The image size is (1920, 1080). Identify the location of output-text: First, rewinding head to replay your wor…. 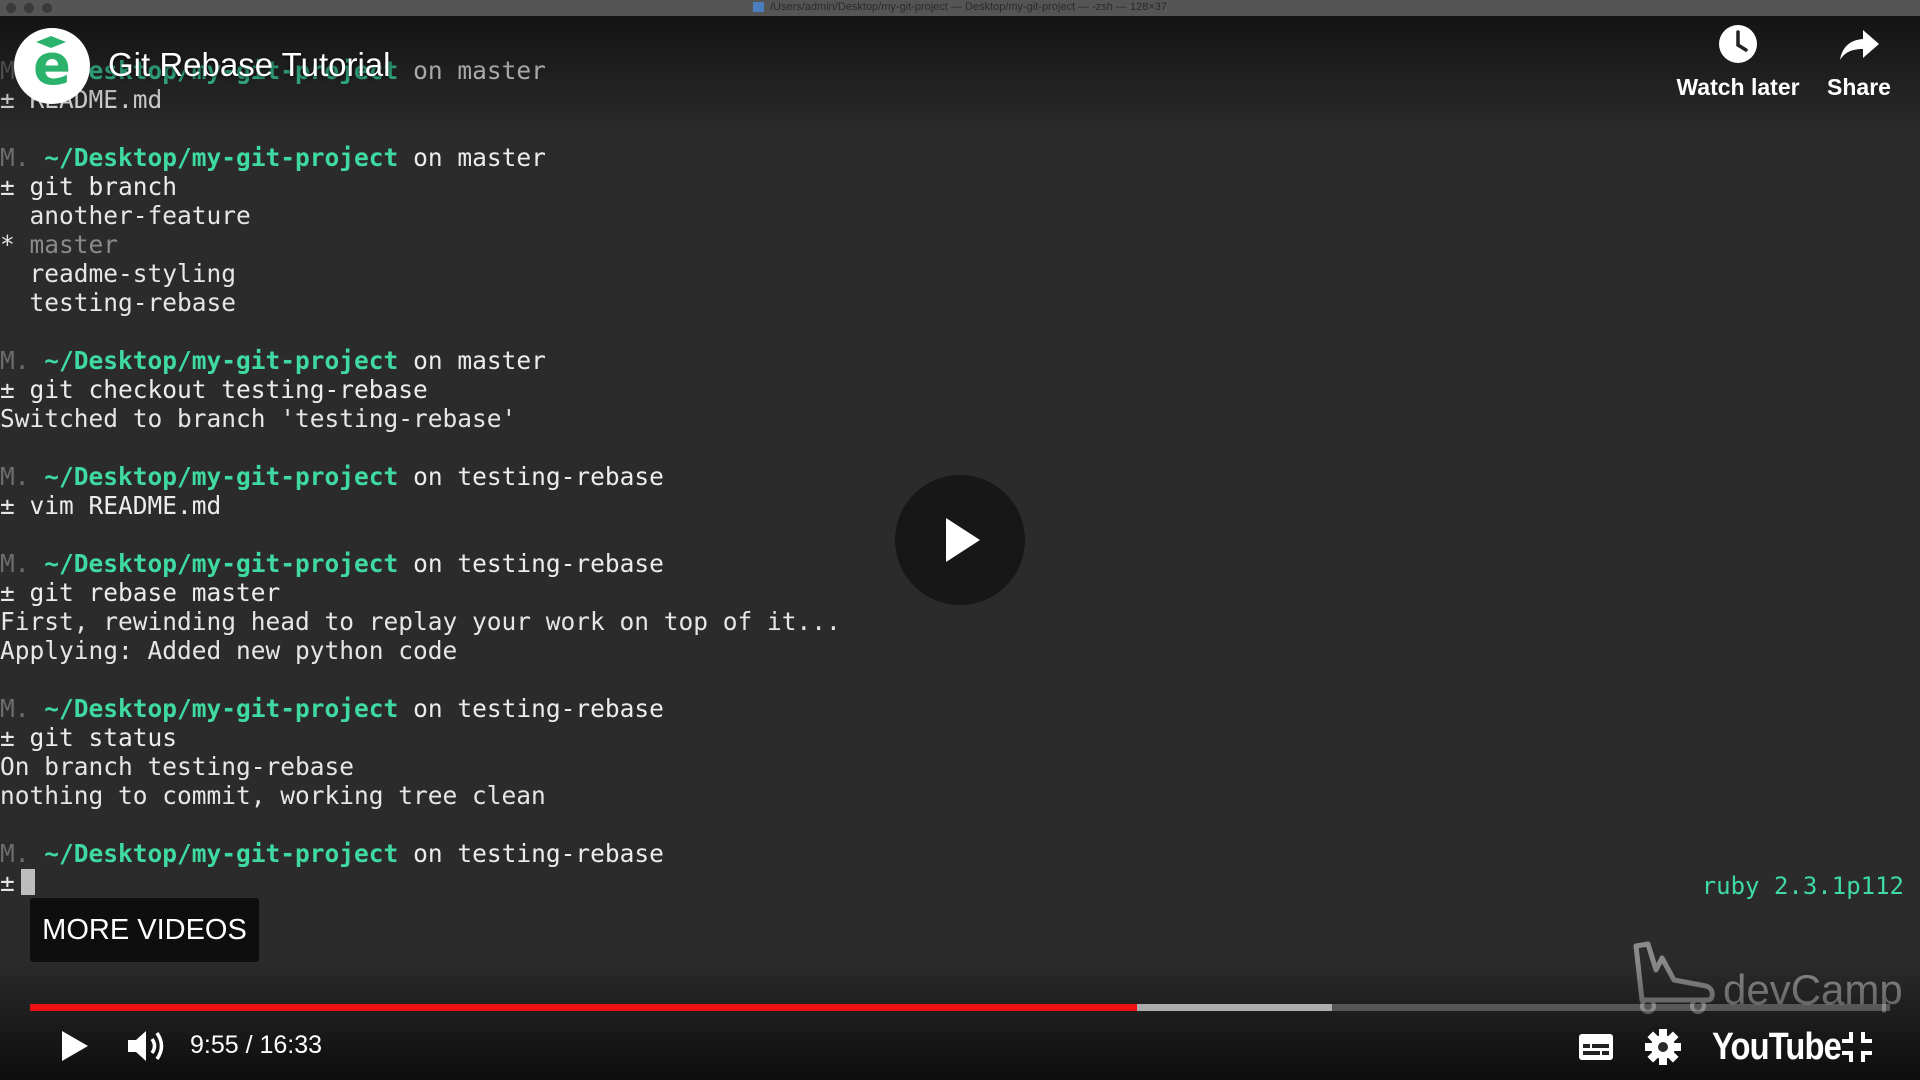
(420, 621).